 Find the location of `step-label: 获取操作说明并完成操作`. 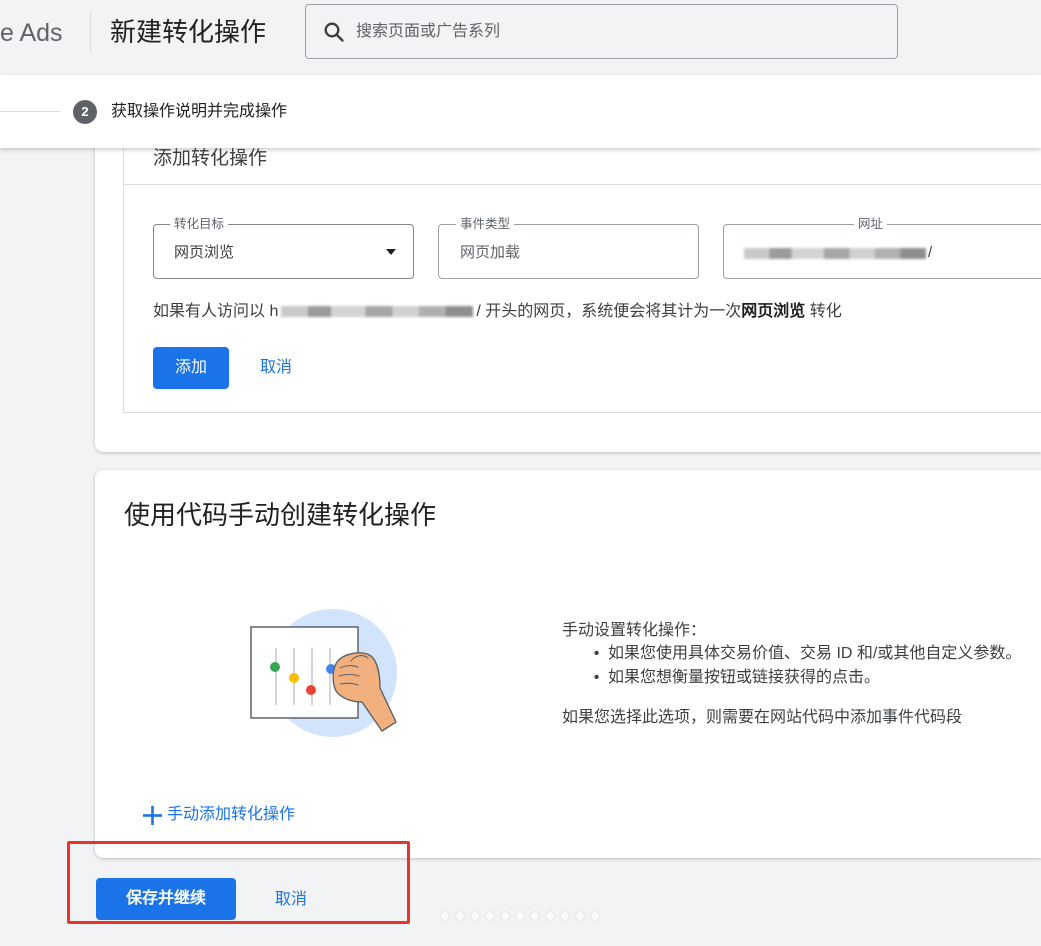

step-label: 获取操作说明并完成操作 is located at coordinates (199, 111).